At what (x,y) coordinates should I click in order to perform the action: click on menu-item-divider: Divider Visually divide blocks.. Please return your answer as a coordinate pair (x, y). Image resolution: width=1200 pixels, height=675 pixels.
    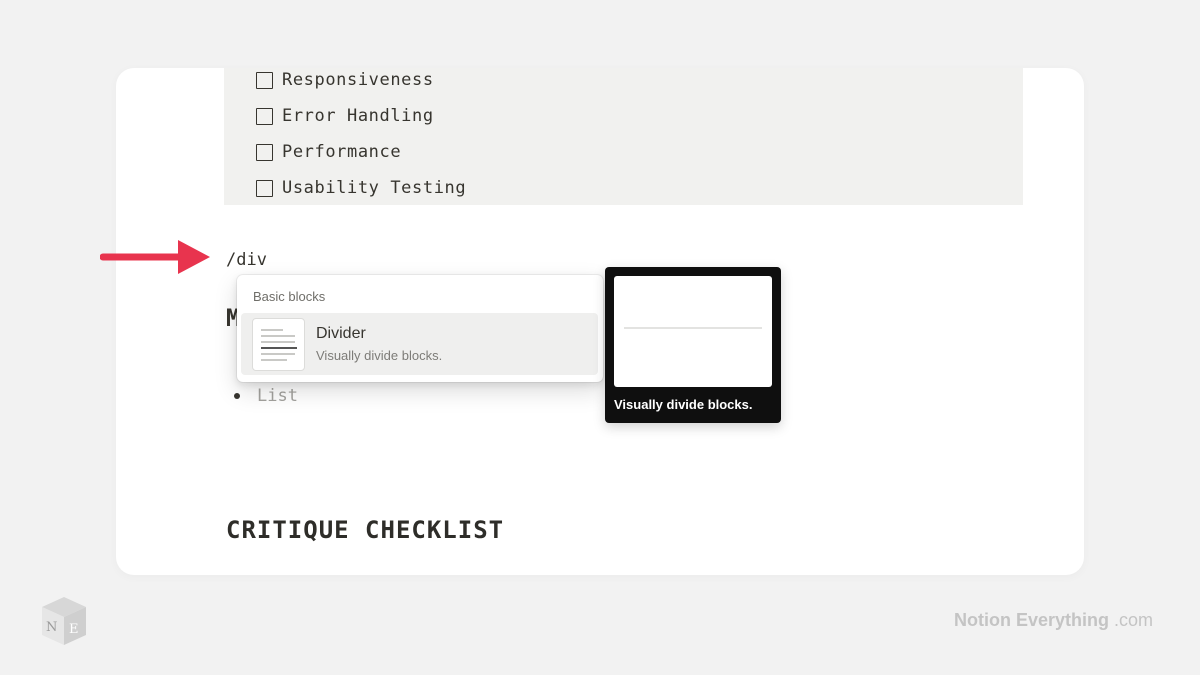
    Looking at the image, I should click on (419, 344).